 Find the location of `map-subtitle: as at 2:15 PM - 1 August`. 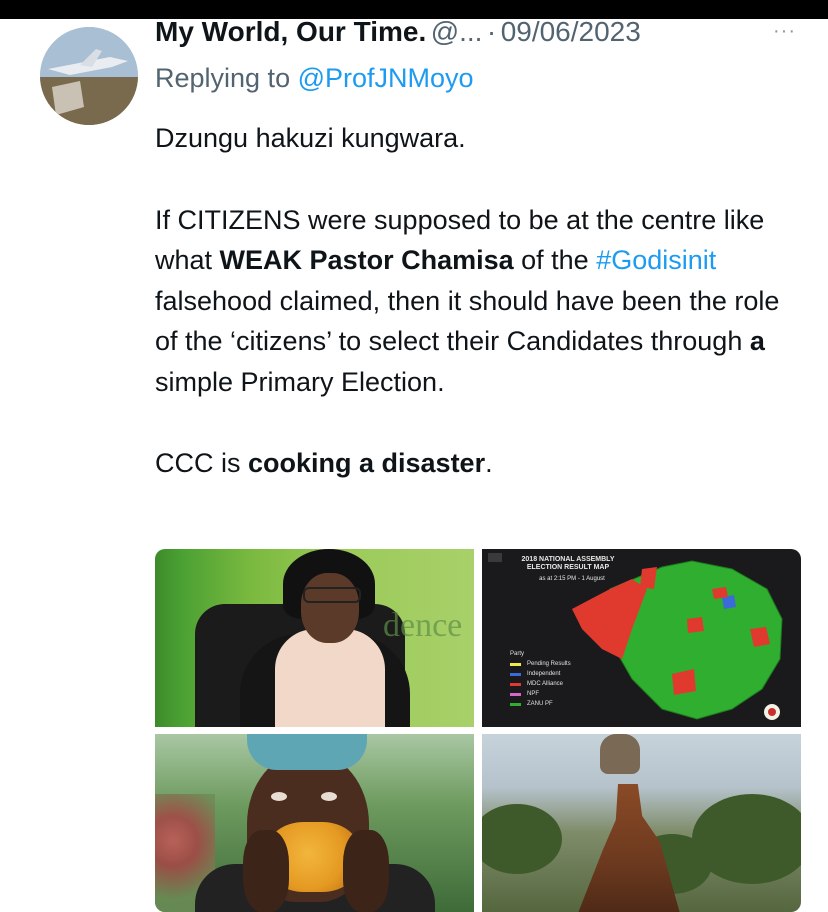

map-subtitle: as at 2:15 PM - 1 August is located at coordinates (572, 579).